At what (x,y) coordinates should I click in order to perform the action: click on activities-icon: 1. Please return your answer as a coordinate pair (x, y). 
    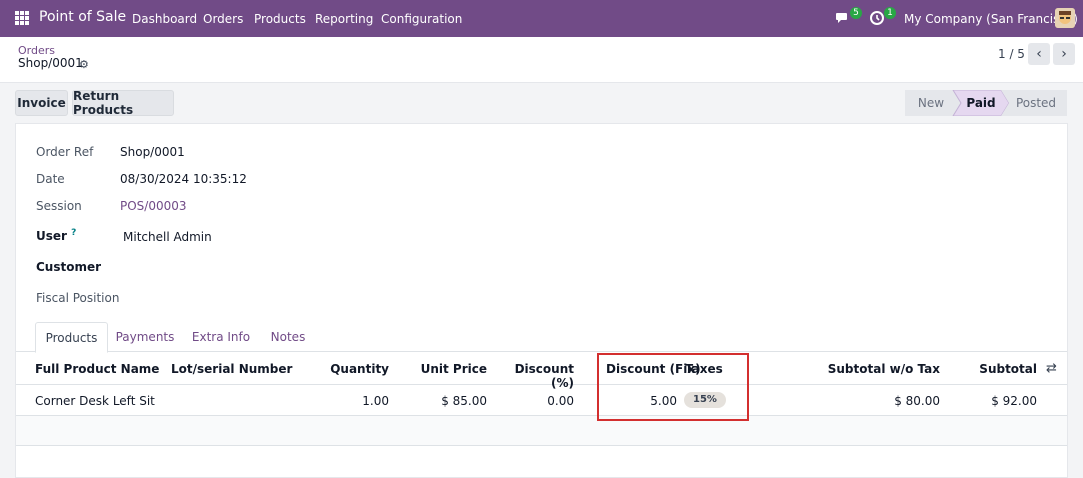
    Looking at the image, I should click on (882, 16).